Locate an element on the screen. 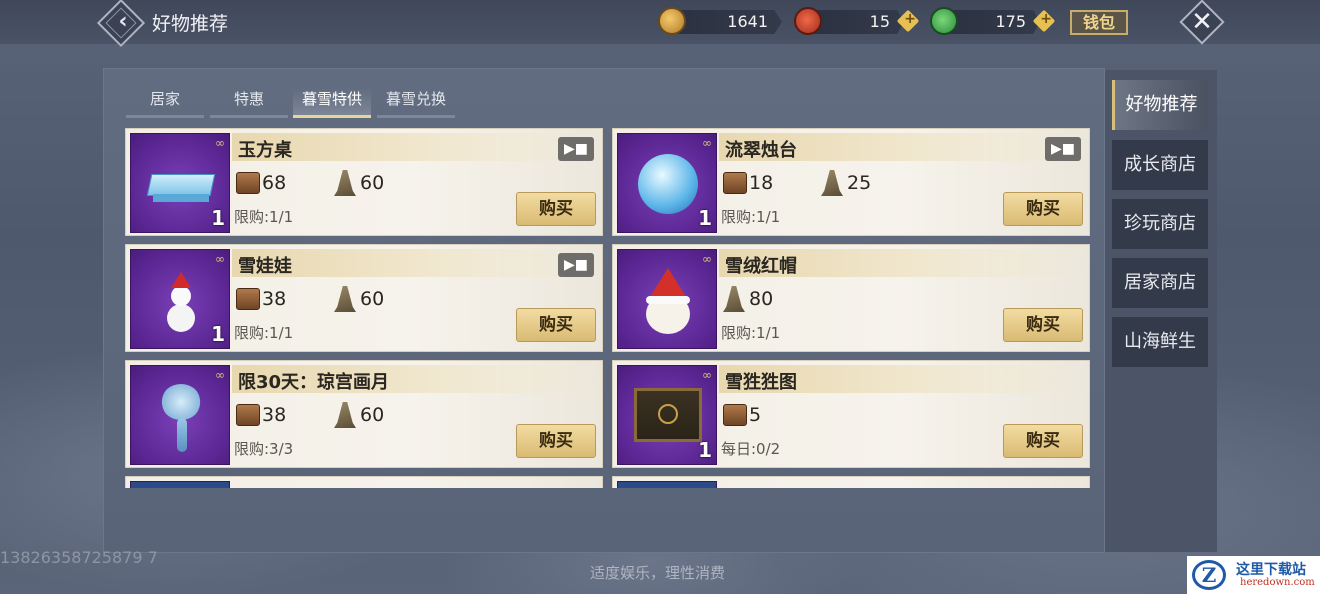 This screenshot has height=594, width=1320. candle-orb-art is located at coordinates (668, 184).